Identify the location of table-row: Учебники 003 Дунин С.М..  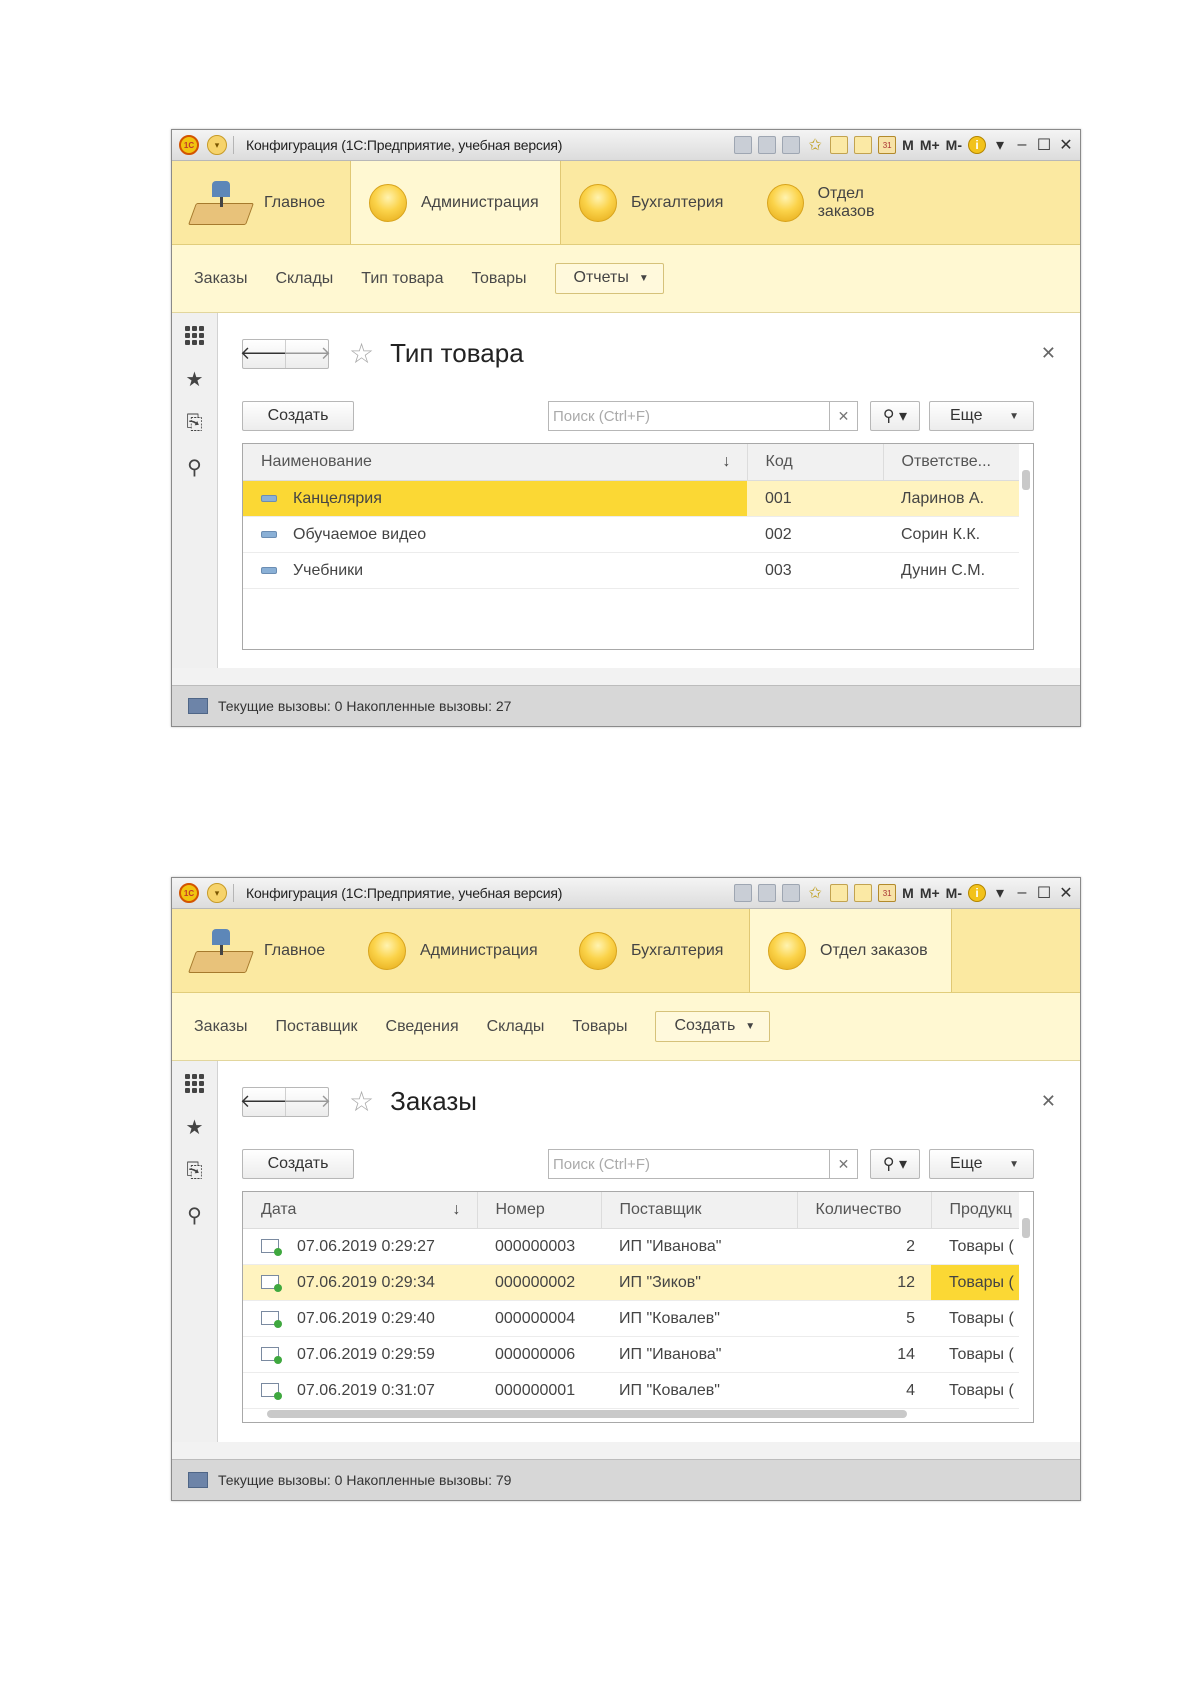
(632, 570).